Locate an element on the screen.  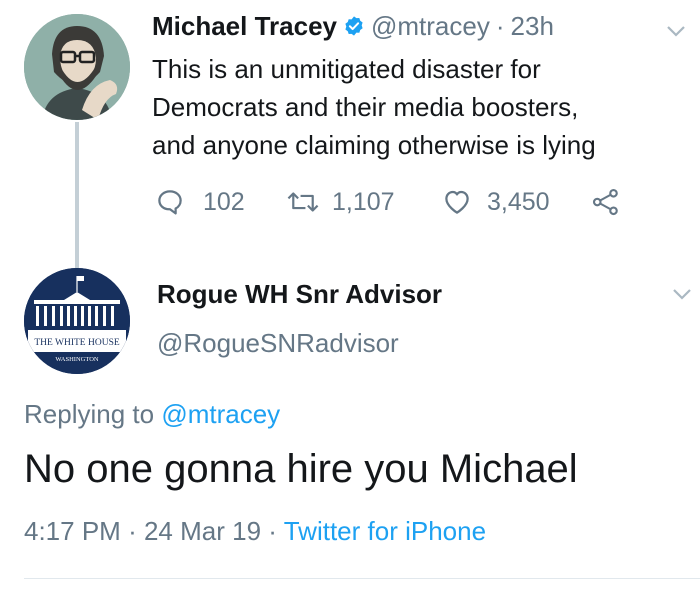
author-name: Michael Tracey is located at coordinates (244, 26).